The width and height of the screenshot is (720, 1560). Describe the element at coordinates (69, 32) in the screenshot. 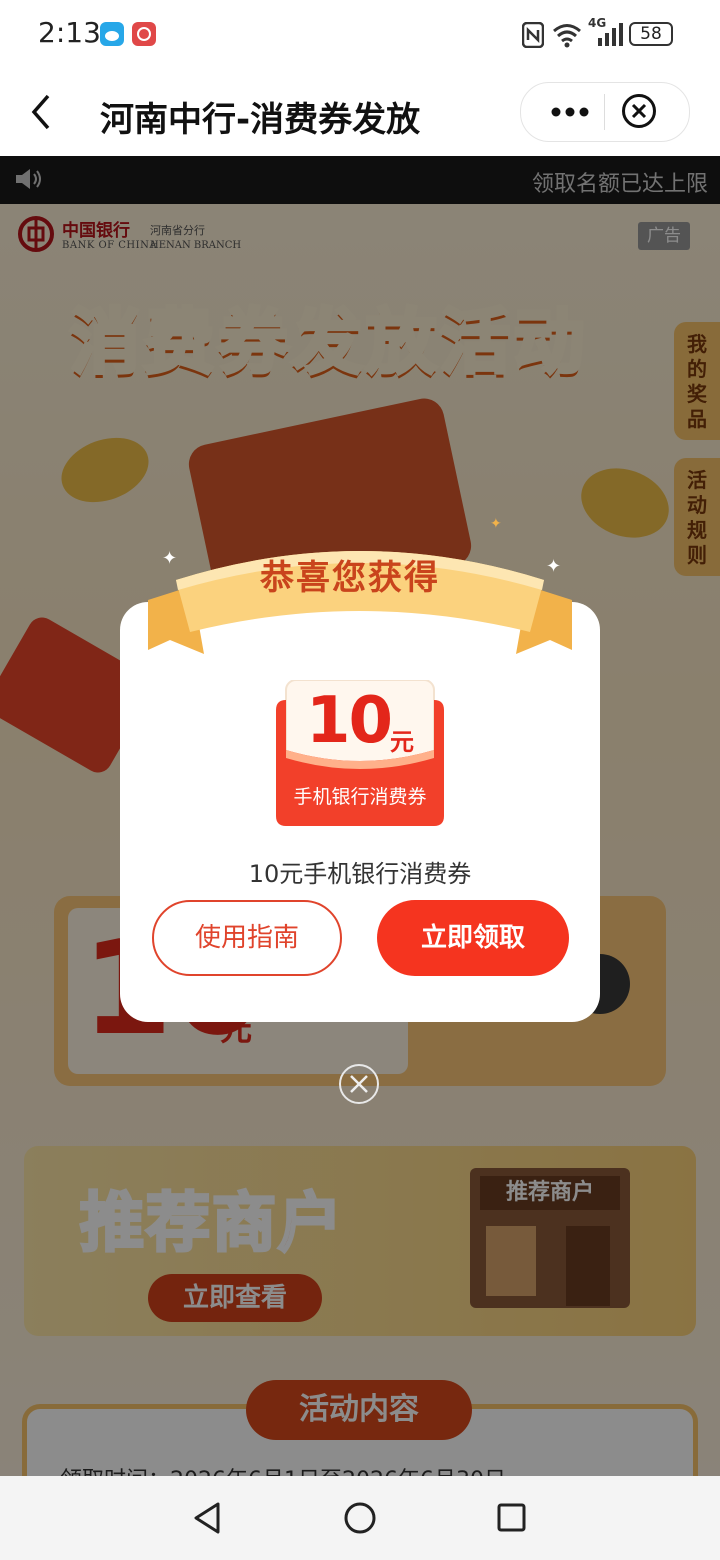

I see `status-time: 2:13` at that location.